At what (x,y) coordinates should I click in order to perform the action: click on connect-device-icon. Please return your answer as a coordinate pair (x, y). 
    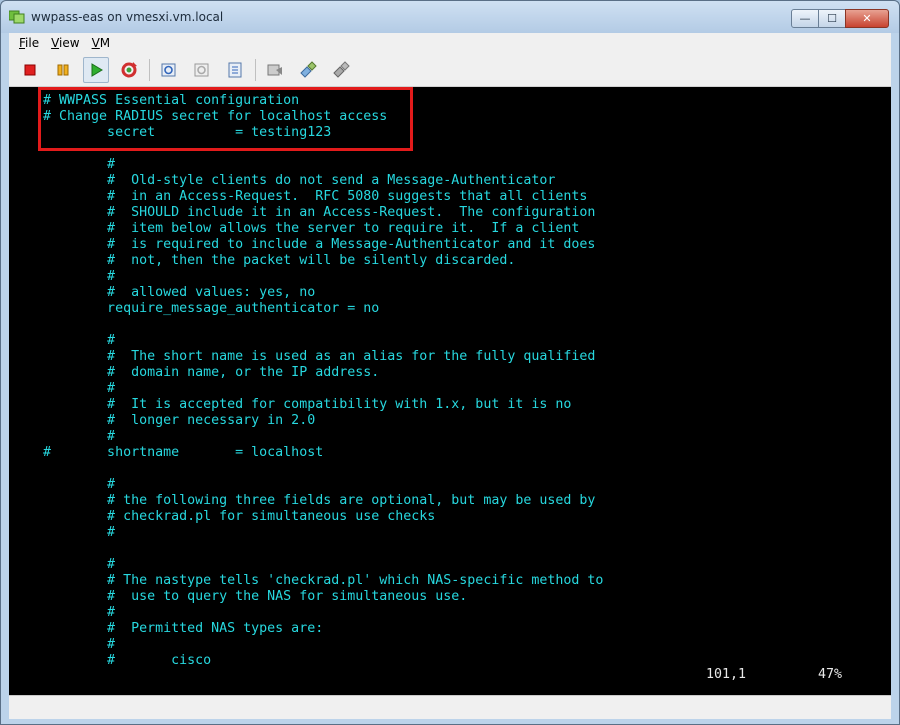
    Looking at the image, I should click on (308, 69).